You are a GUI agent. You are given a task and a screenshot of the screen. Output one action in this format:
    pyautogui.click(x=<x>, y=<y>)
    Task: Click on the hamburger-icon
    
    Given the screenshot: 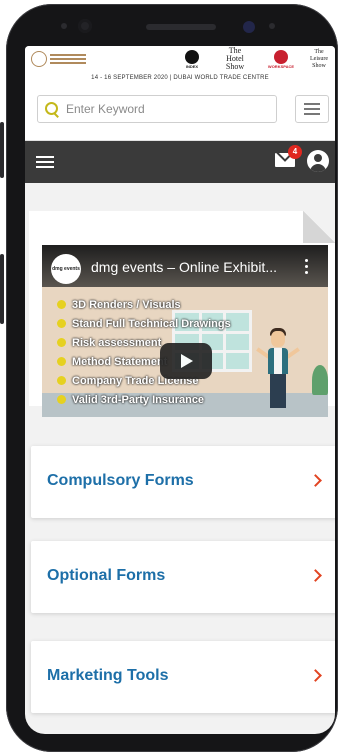 What is the action you would take?
    pyautogui.click(x=45, y=162)
    